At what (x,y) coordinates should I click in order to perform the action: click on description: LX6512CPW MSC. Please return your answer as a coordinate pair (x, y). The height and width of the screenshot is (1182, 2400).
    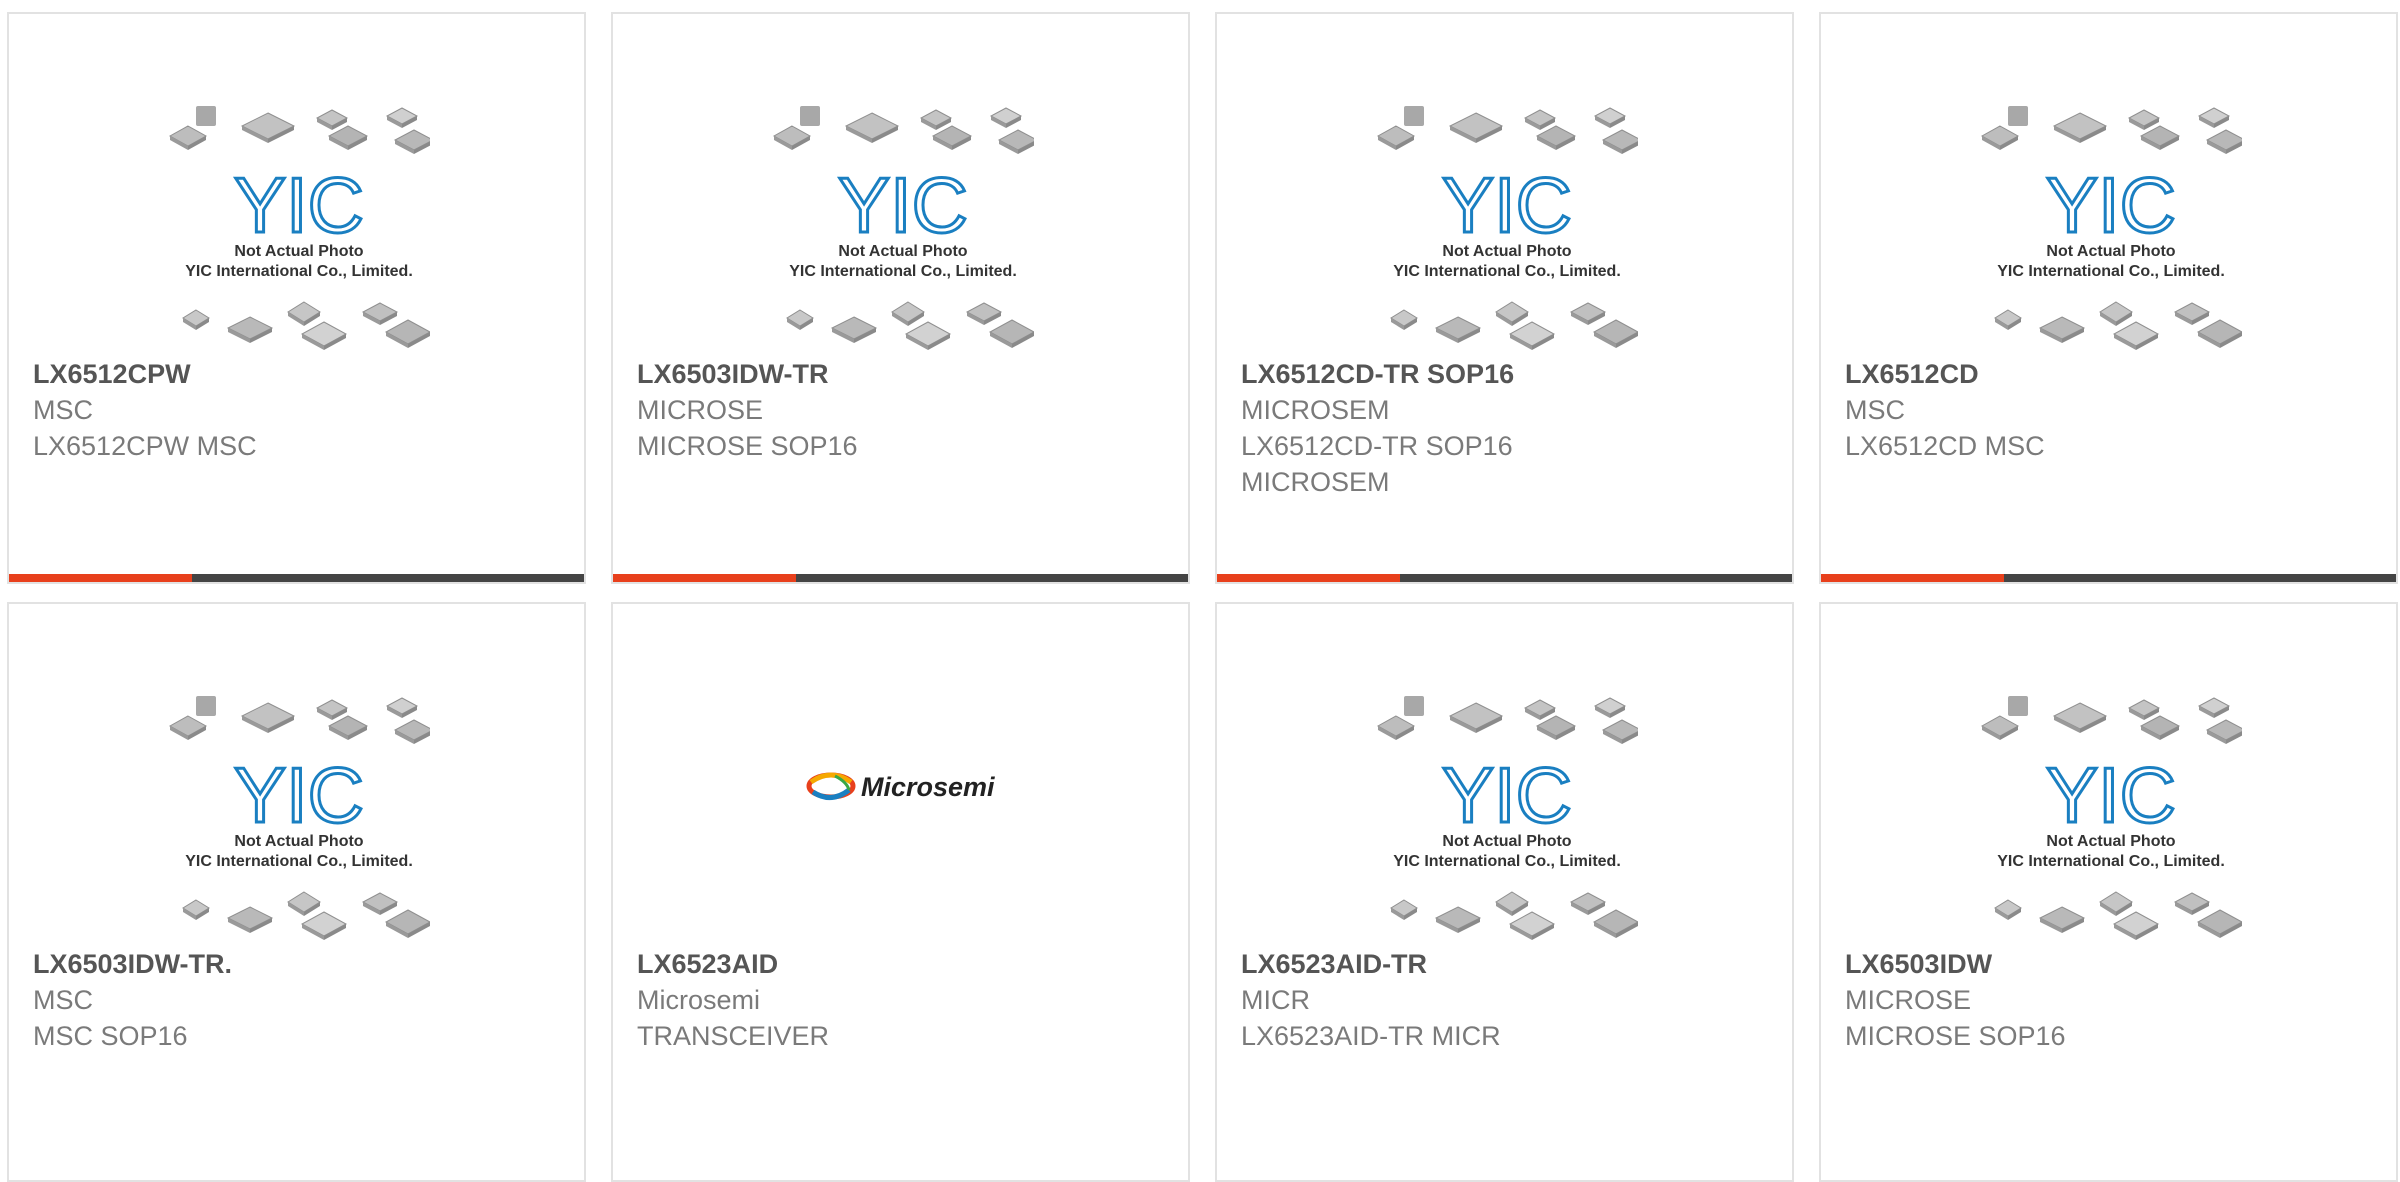
    Looking at the image, I should click on (145, 446).